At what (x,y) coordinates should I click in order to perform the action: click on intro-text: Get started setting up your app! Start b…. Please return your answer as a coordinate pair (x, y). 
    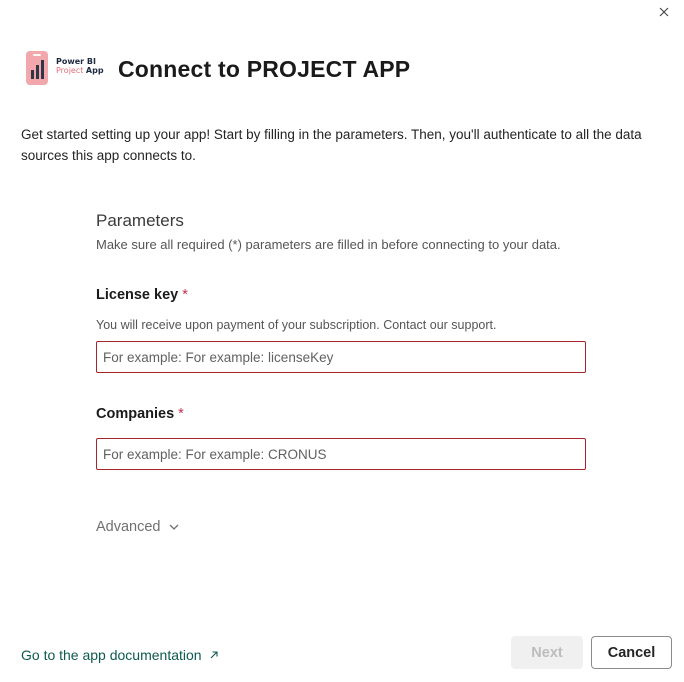
    Looking at the image, I should click on (331, 145).